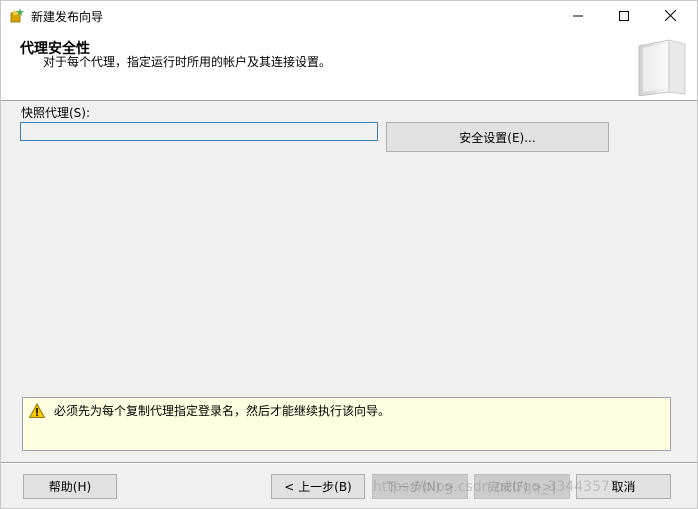 This screenshot has width=698, height=509. Describe the element at coordinates (70, 486) in the screenshot. I see `help-button: 帮助(H)` at that location.